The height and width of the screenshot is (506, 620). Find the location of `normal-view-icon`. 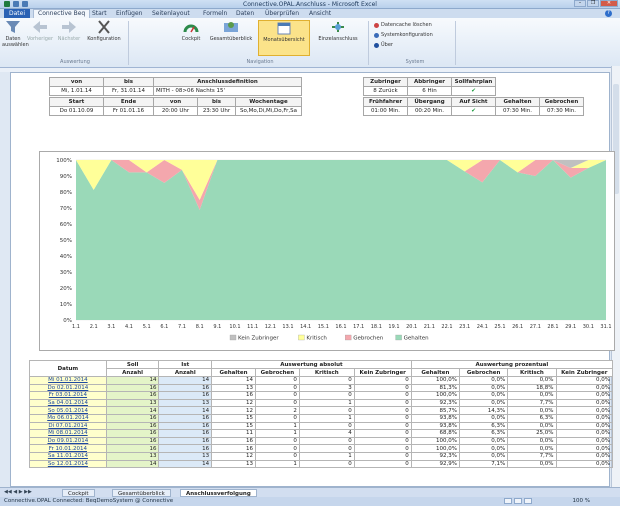

normal-view-icon is located at coordinates (508, 501).